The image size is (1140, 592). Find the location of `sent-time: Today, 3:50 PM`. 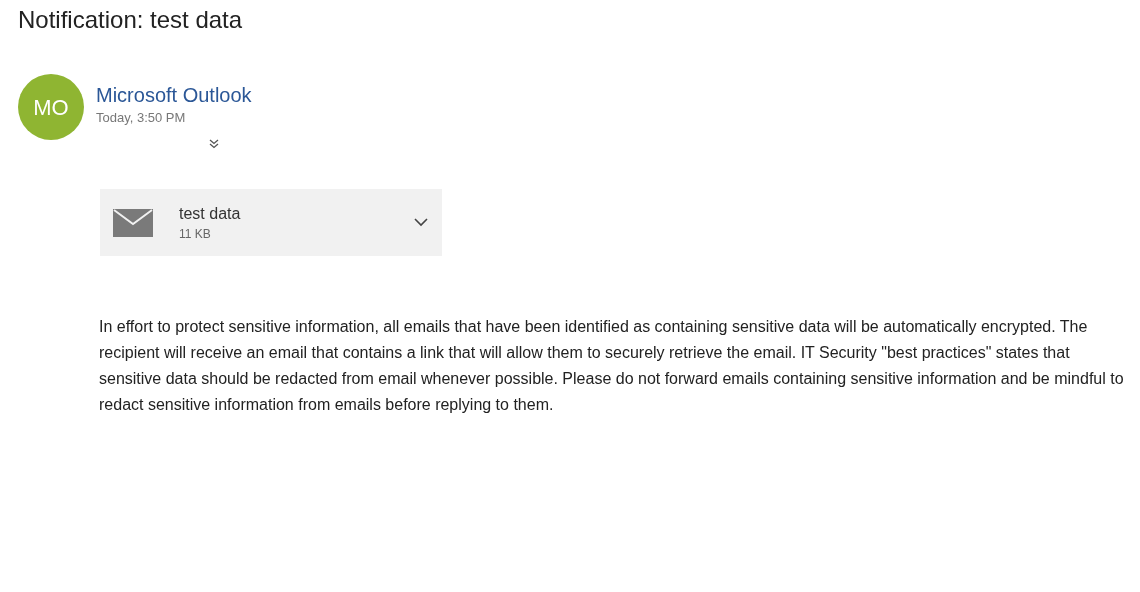

sent-time: Today, 3:50 PM is located at coordinates (141, 118).